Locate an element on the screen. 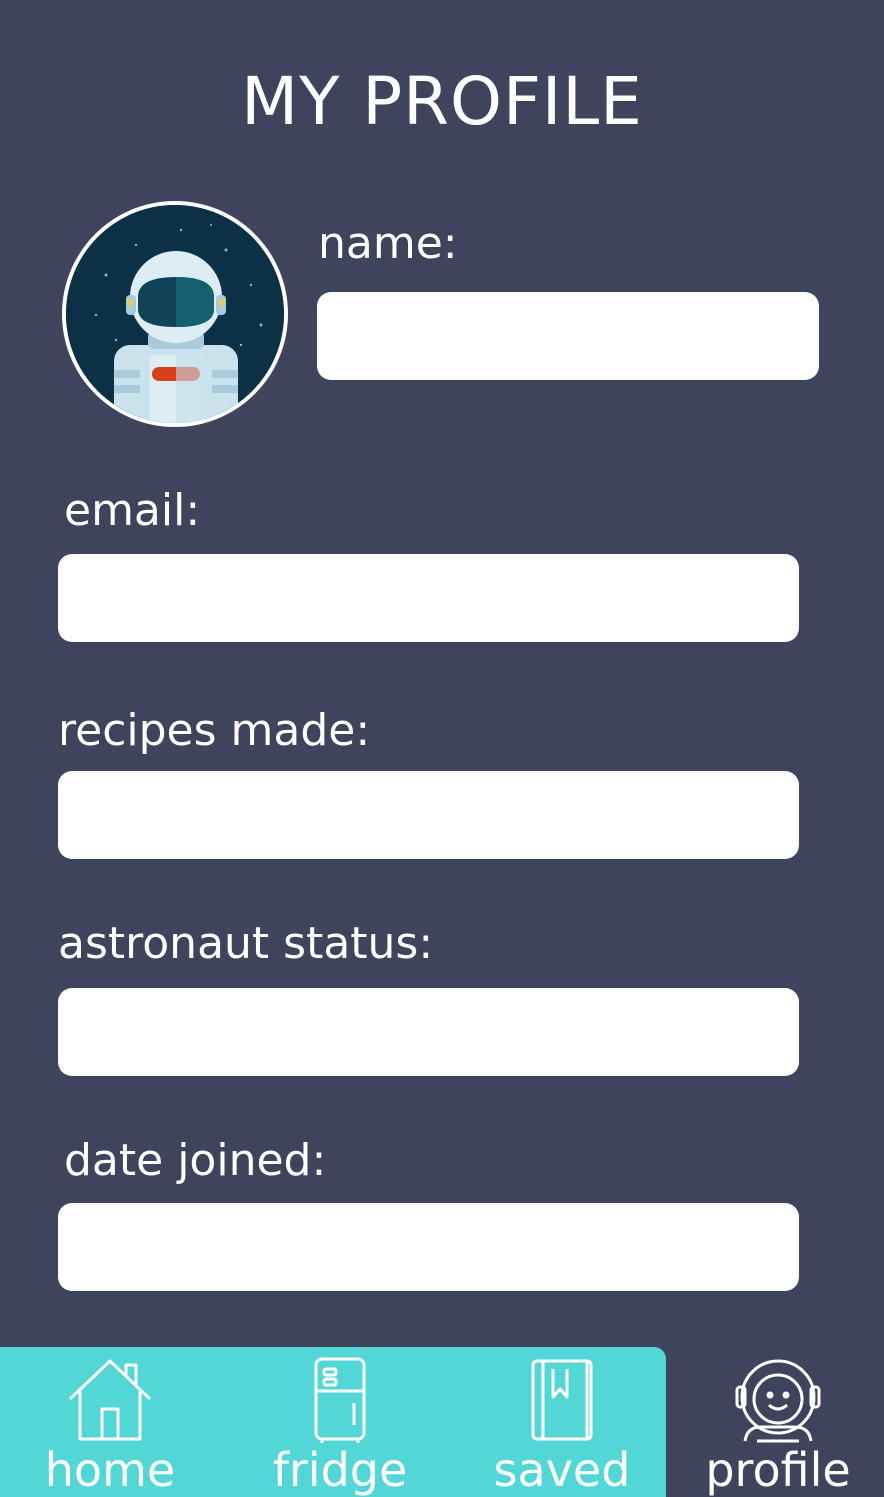  nav-label-saved: saved is located at coordinates (562, 1470).